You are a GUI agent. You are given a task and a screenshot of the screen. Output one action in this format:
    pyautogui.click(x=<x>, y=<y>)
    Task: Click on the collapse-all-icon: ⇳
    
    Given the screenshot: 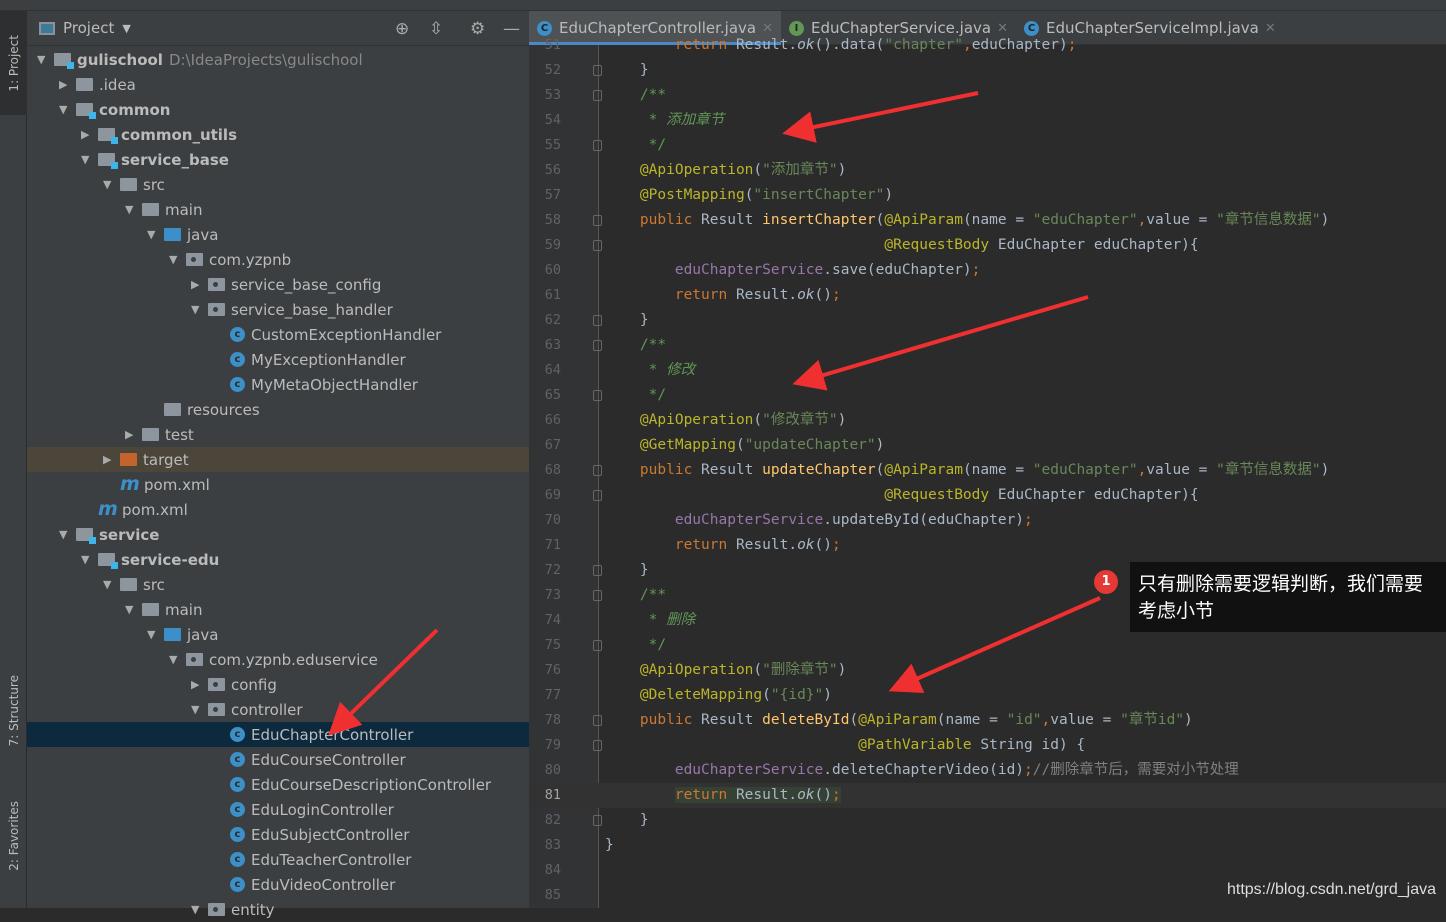 What is the action you would take?
    pyautogui.click(x=436, y=29)
    